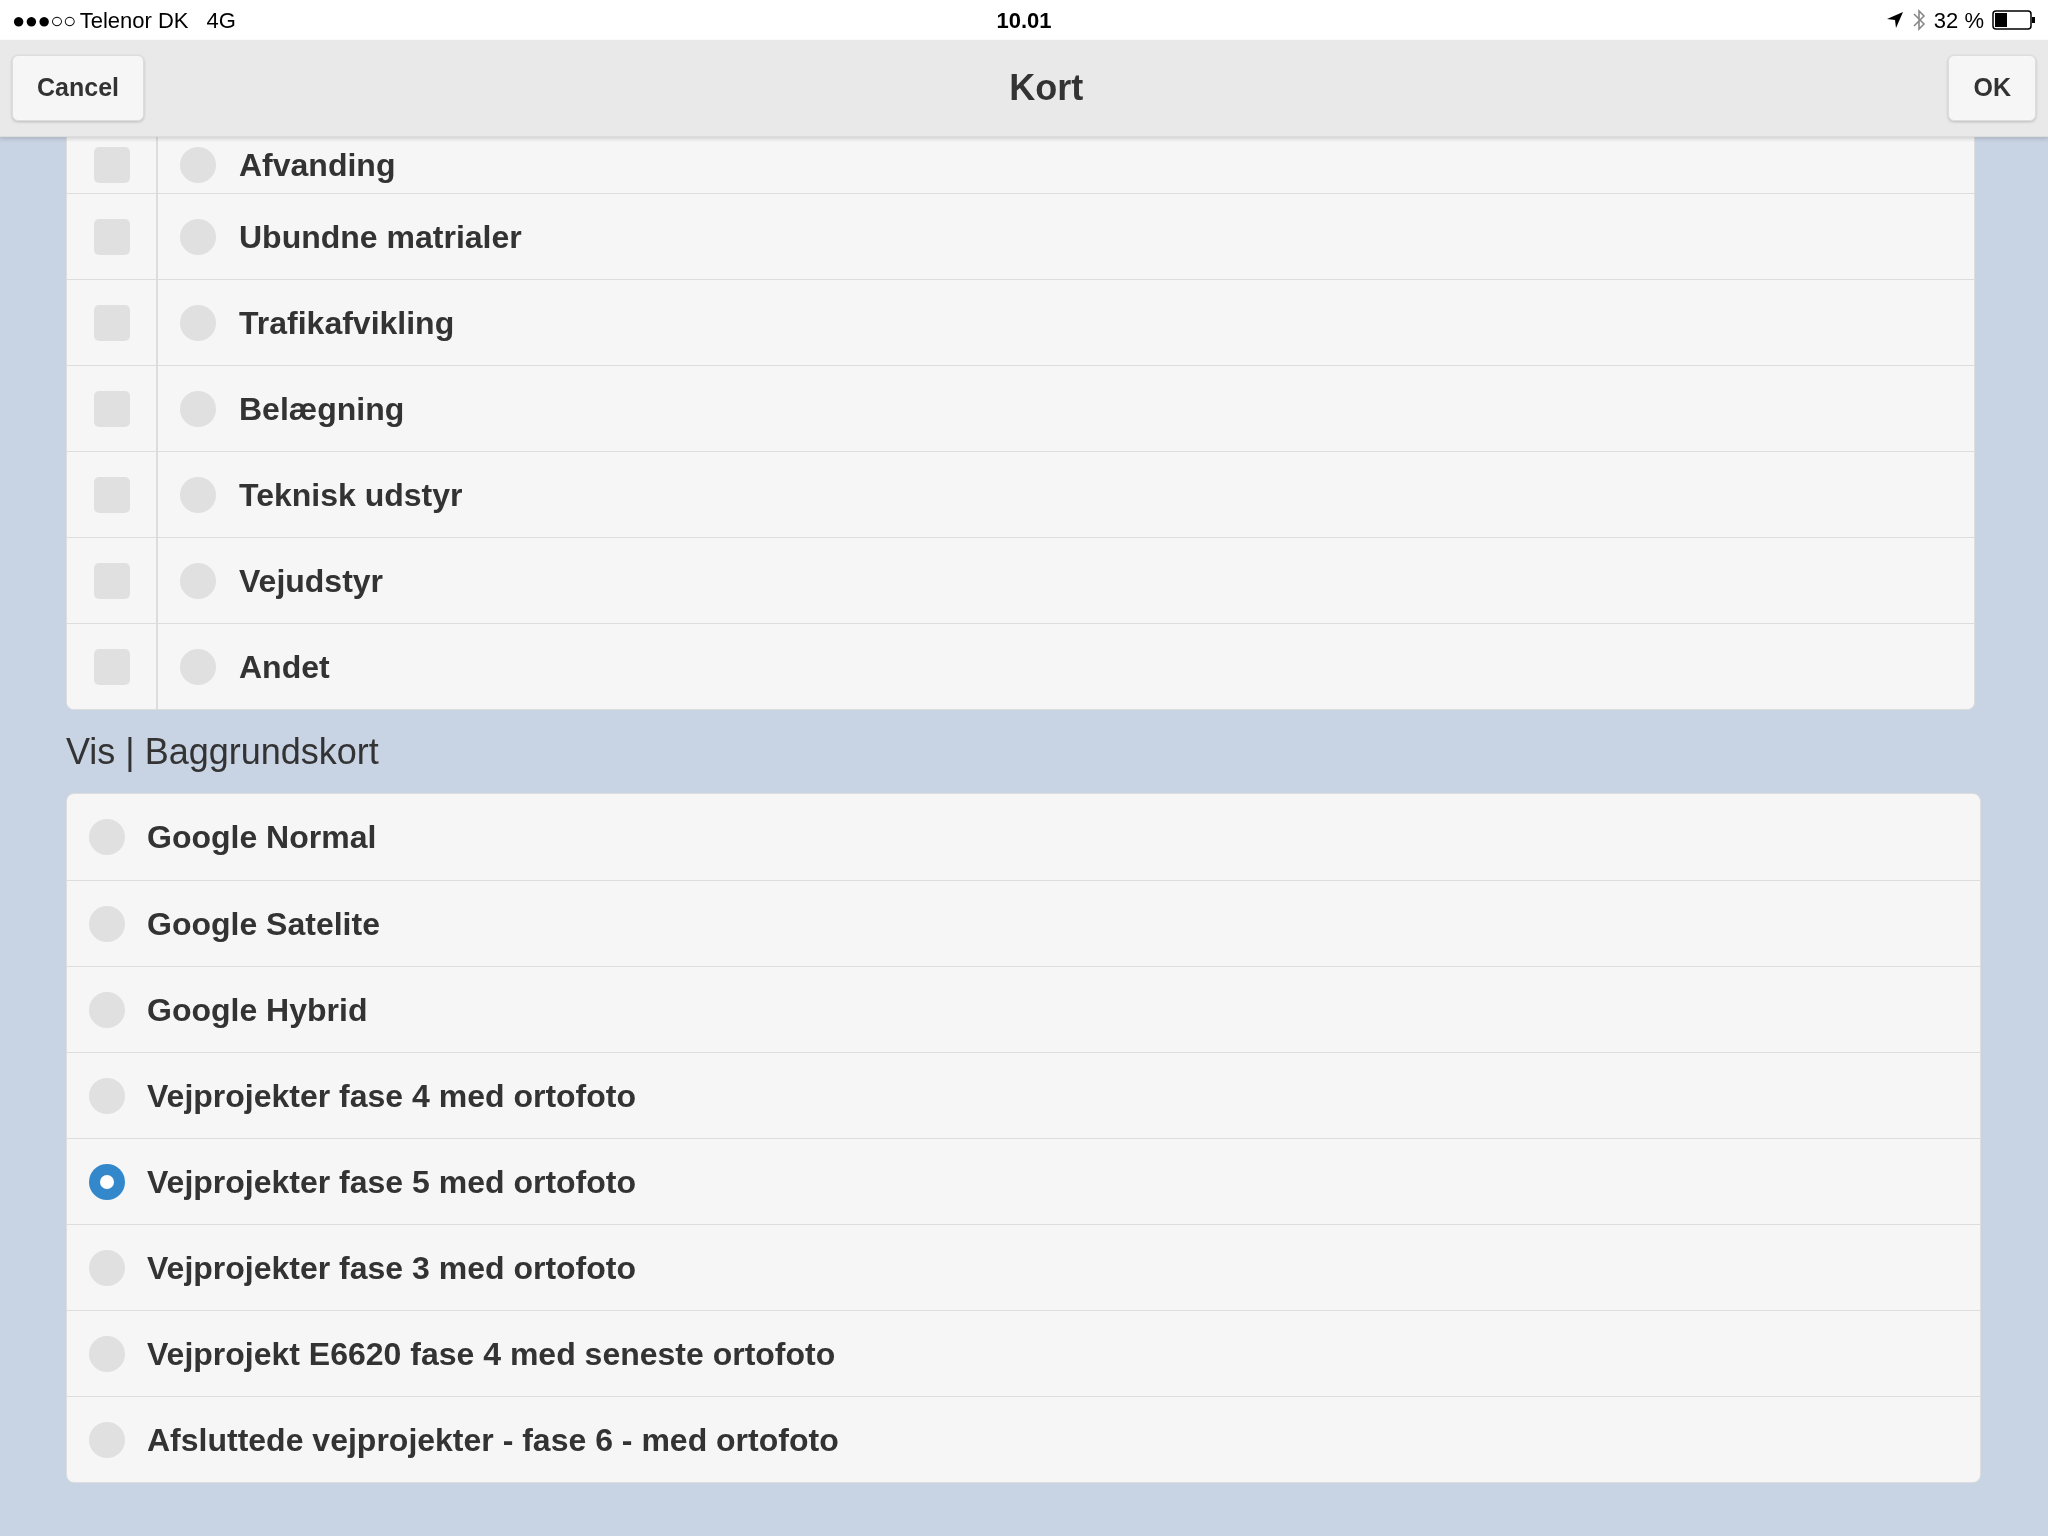  I want to click on layer-row: Ubundne matrialer, so click(1020, 236).